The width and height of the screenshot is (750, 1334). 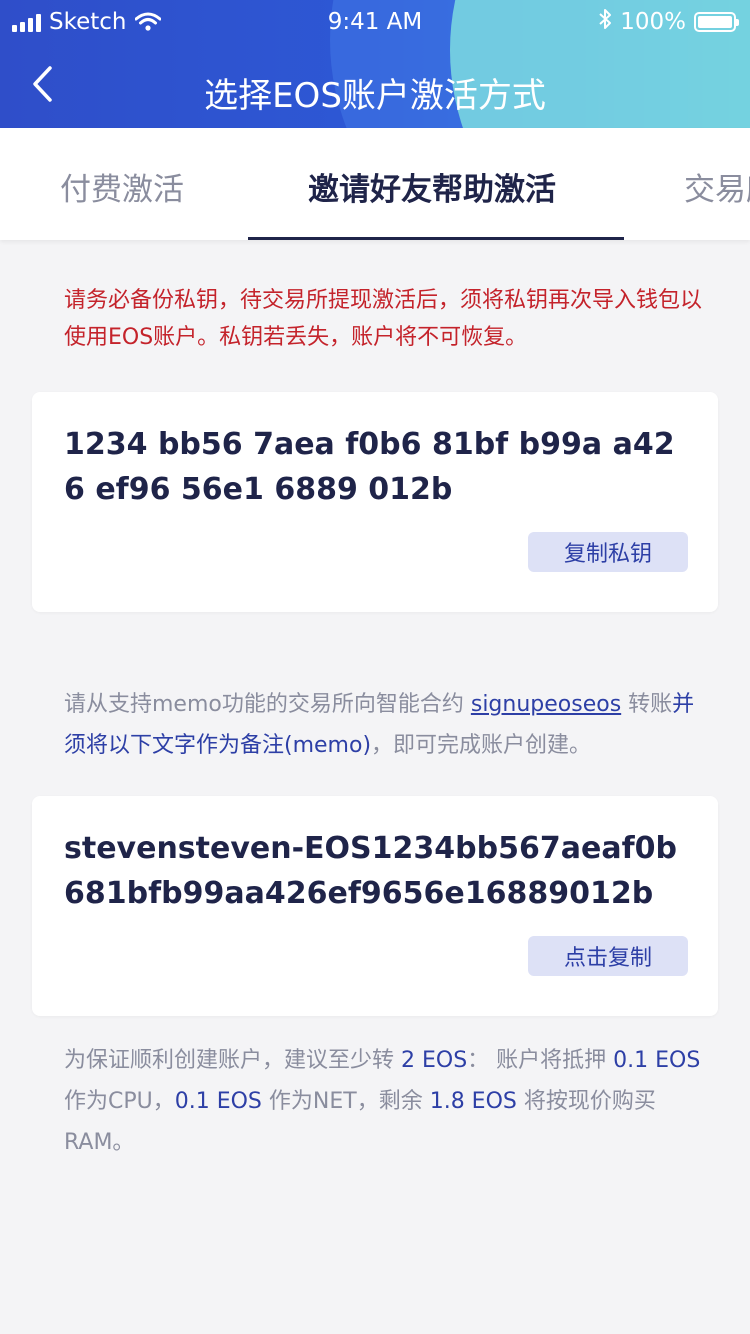 I want to click on app-header: Sketch 9:41 AM 100% 选择EOS账户激活方式, so click(x=375, y=64).